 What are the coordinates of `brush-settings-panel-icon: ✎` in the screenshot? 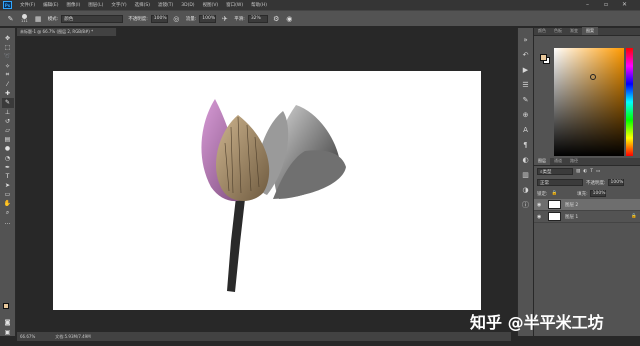 It's located at (525, 99).